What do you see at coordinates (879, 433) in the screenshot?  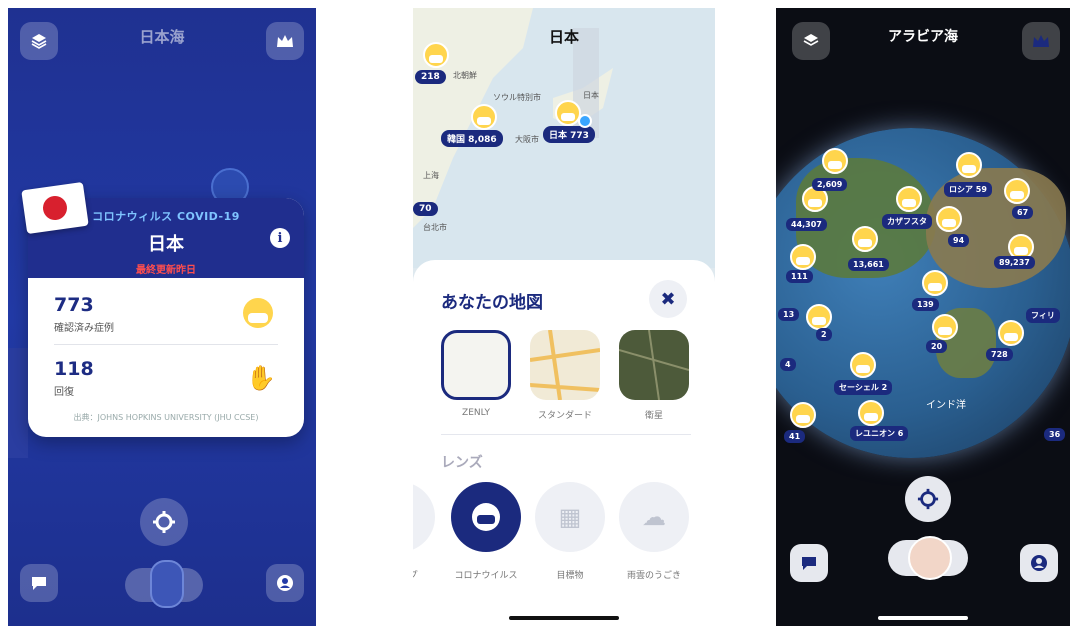 I see `country-tag: レユニオン 6` at bounding box center [879, 433].